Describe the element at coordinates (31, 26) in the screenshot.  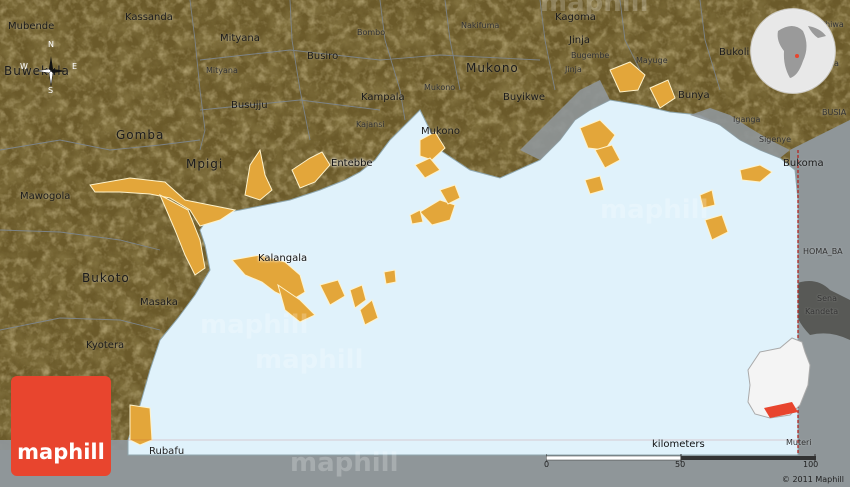
I see `place-label: Mubende` at that location.